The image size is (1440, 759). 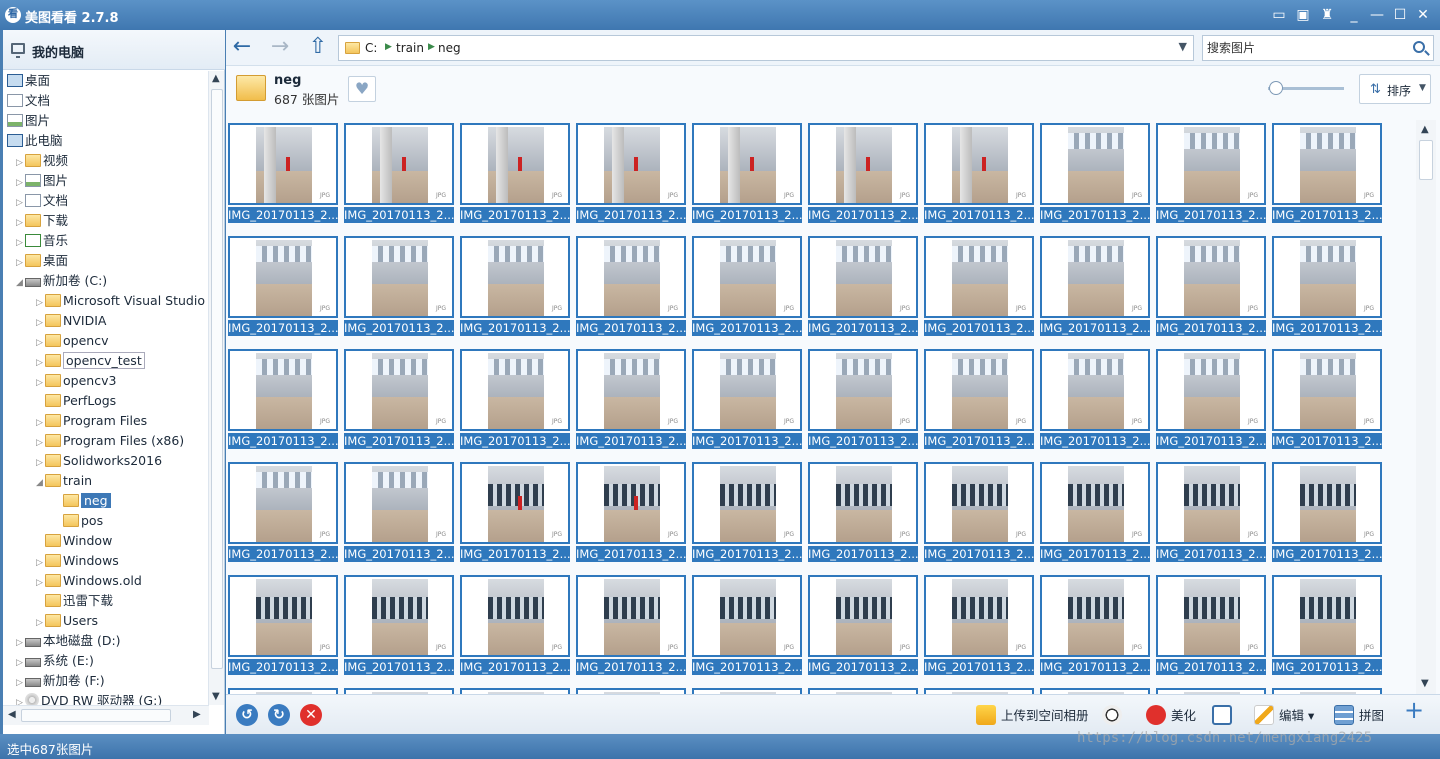 I want to click on scroll-up-icon: ▲, so click(x=216, y=78).